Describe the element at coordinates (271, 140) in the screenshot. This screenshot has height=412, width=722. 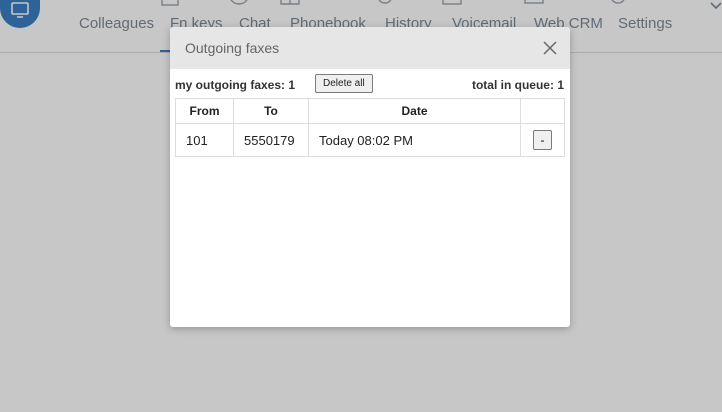
I see `cell-to: 5550179` at that location.